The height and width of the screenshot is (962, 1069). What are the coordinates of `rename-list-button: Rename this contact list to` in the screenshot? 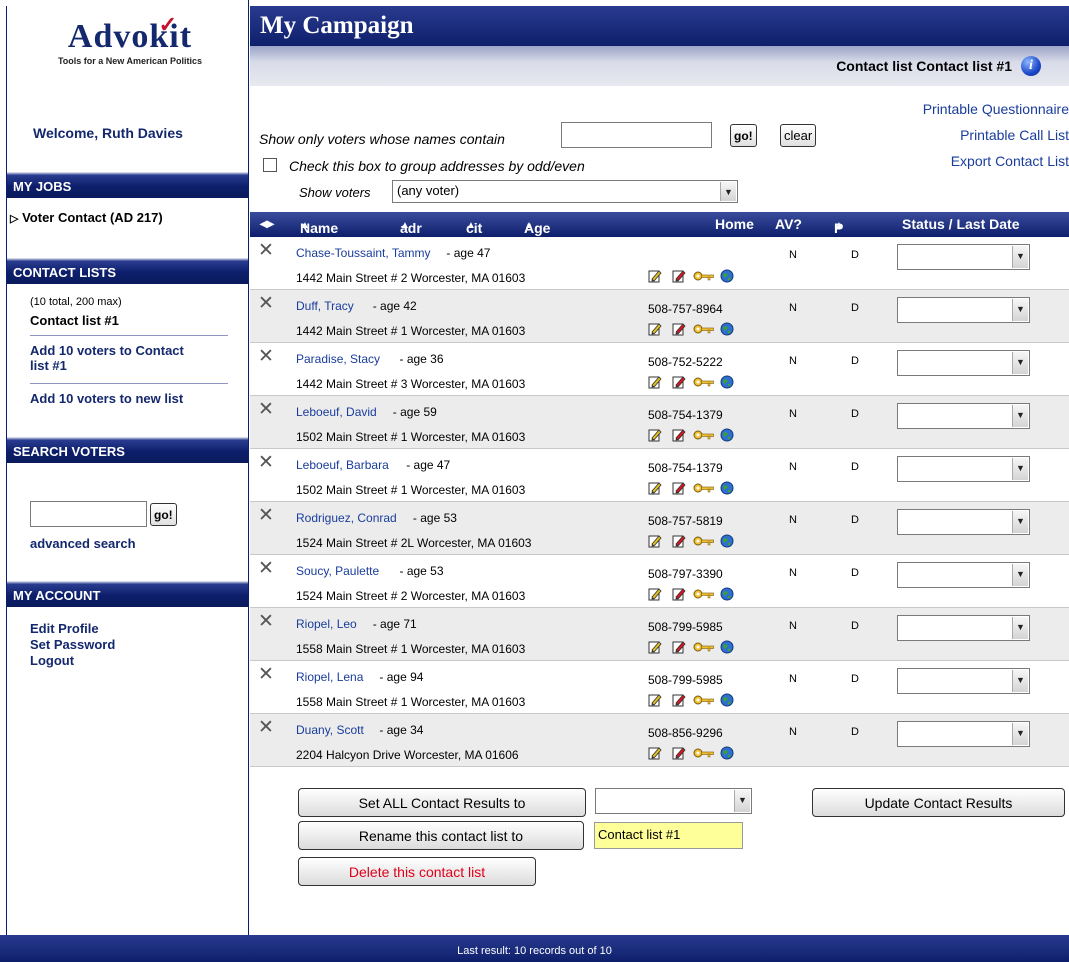 It's located at (441, 835).